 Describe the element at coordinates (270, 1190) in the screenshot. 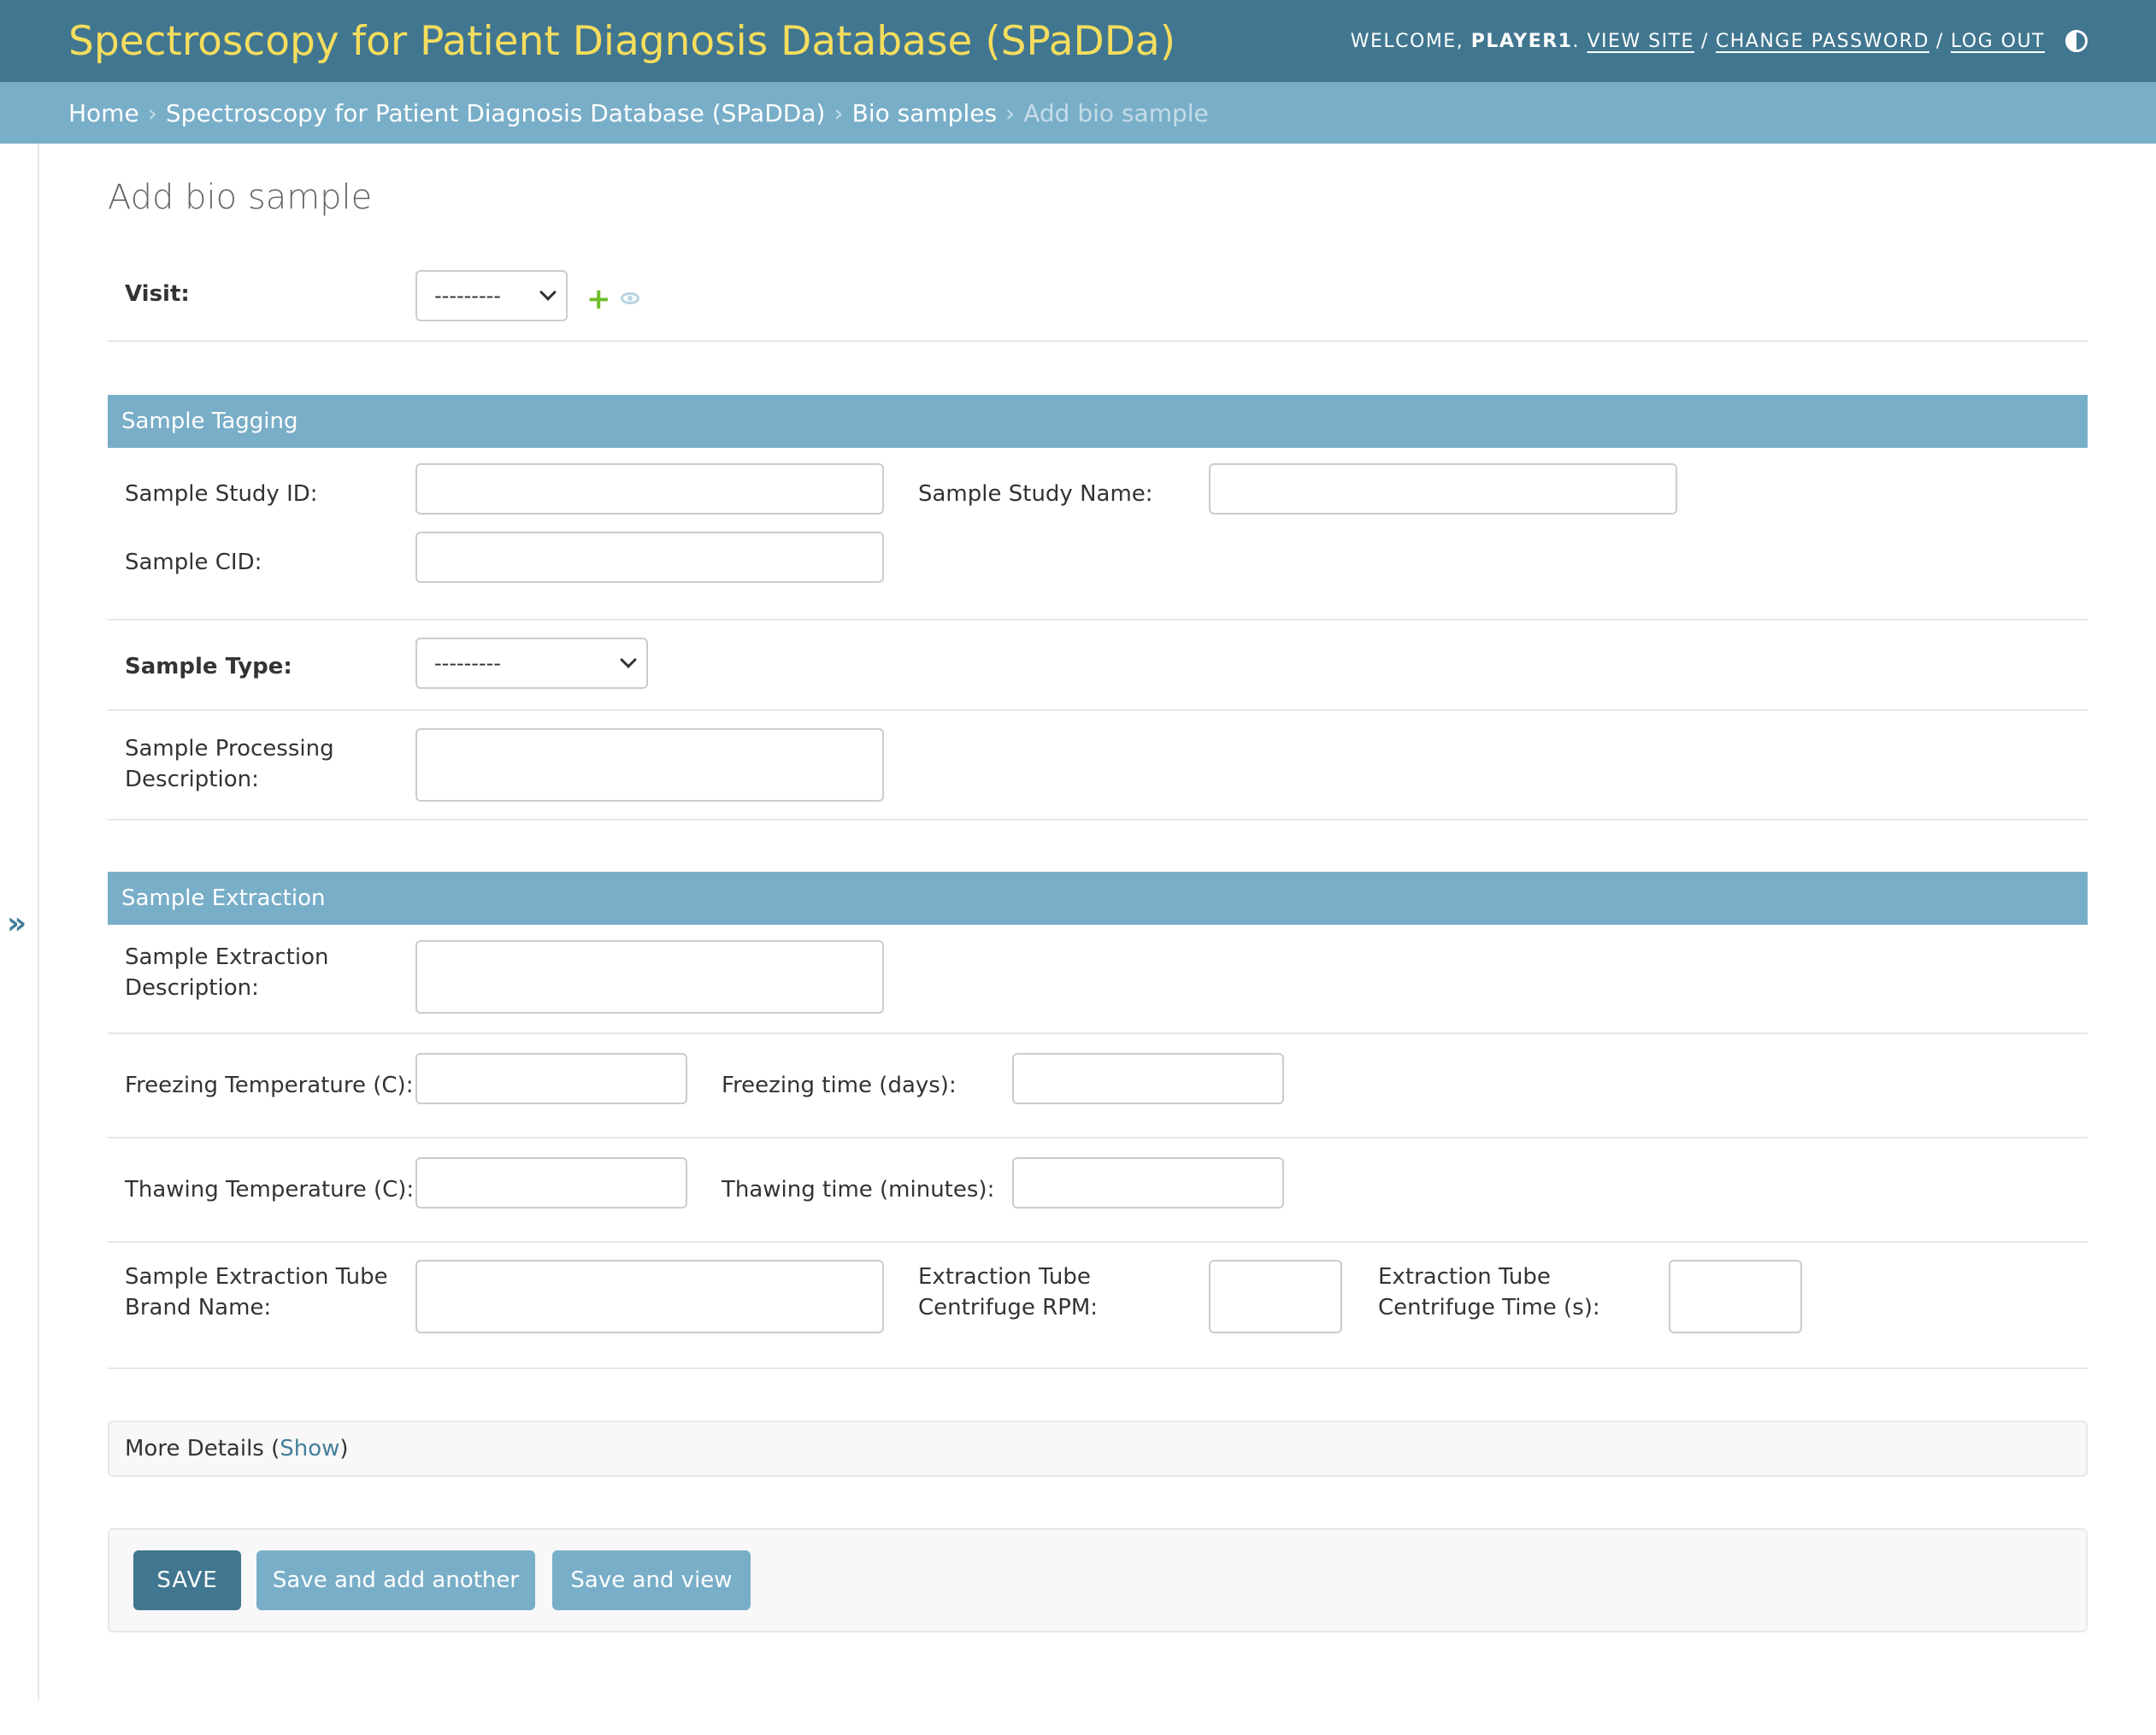

I see `thawing-temperature-label: Thawing Temperature (C):` at that location.